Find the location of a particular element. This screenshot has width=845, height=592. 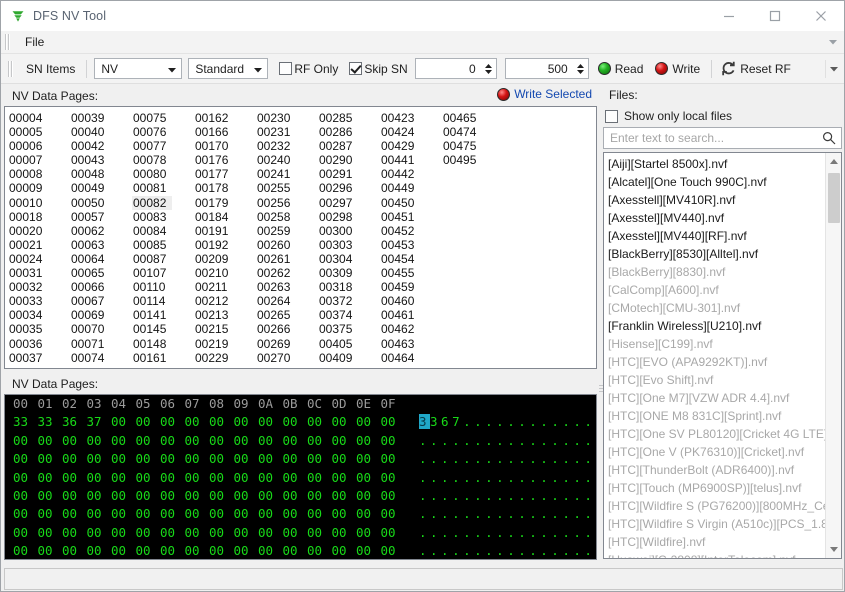

file-list-item: [Franklin Wireless][U210].nvf is located at coordinates (717, 326).